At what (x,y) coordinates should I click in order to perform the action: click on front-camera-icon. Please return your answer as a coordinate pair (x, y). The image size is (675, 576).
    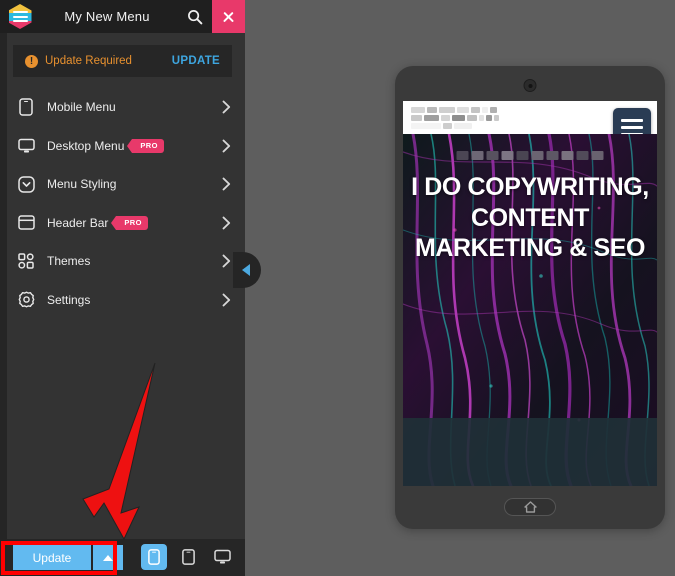
    Looking at the image, I should click on (530, 85).